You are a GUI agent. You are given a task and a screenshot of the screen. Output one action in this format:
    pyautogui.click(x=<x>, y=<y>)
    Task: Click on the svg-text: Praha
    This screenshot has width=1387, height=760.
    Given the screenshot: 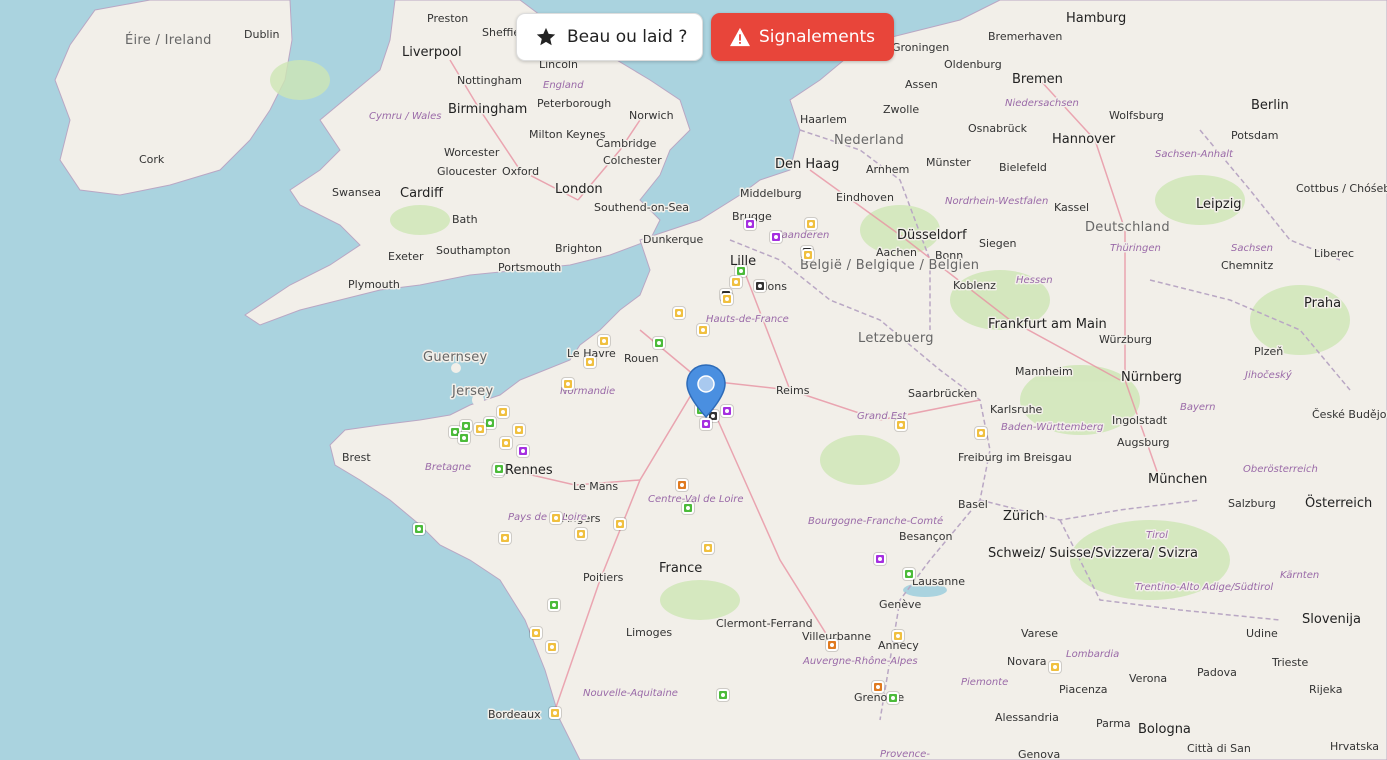 What is the action you would take?
    pyautogui.click(x=1322, y=303)
    